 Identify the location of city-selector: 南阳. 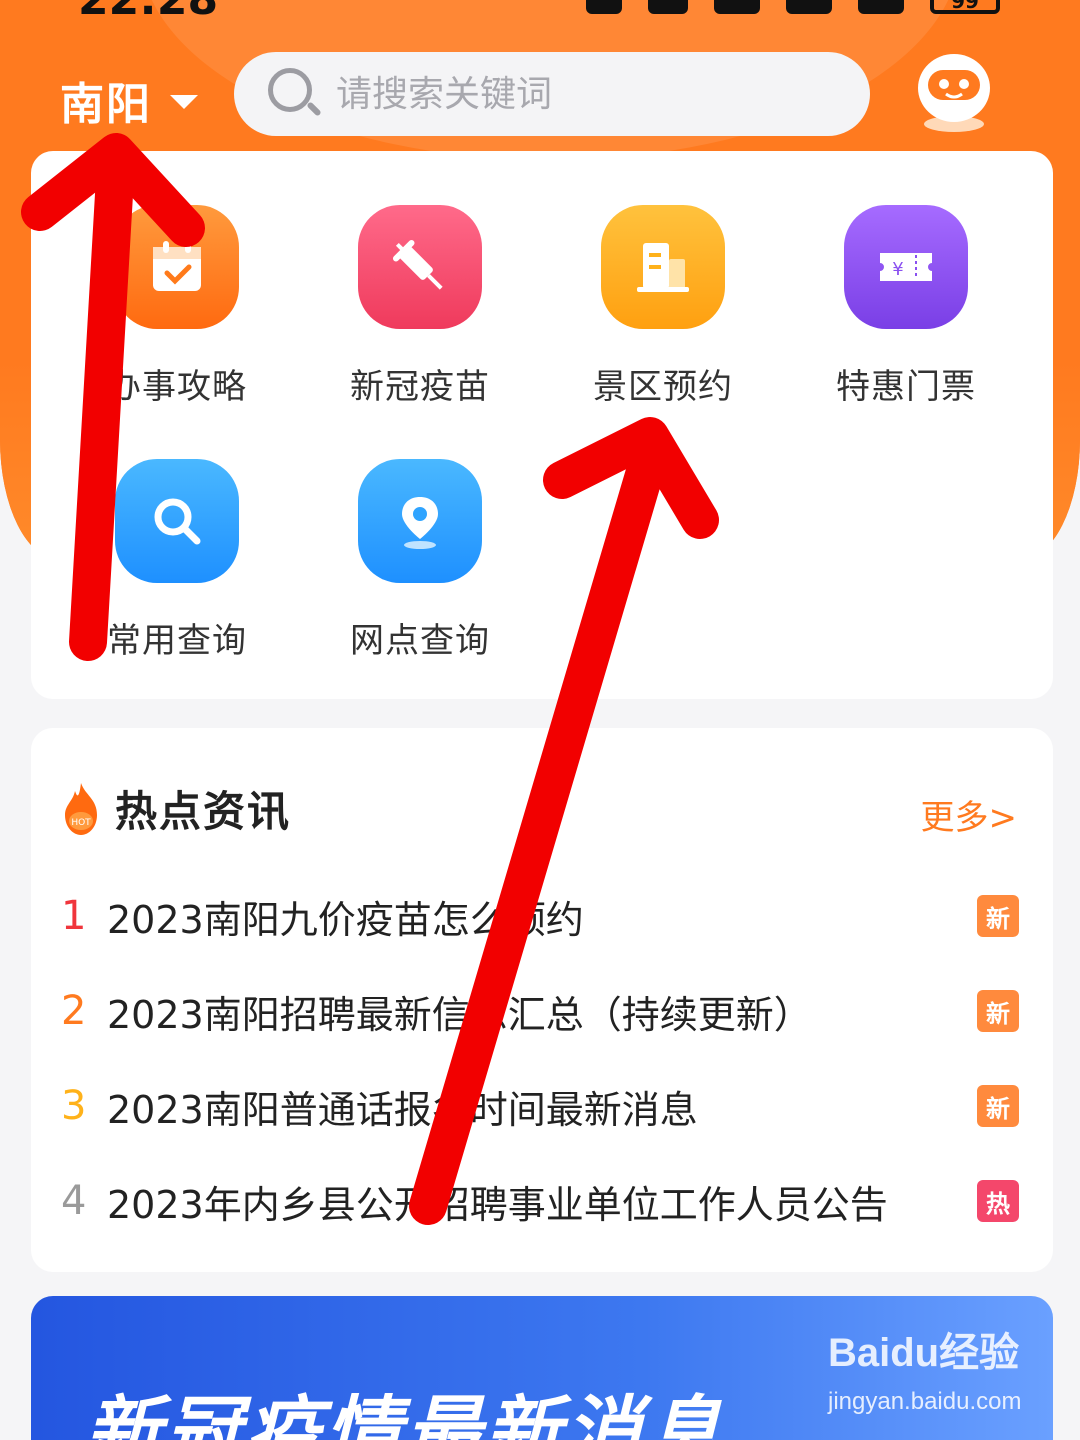
(129, 100).